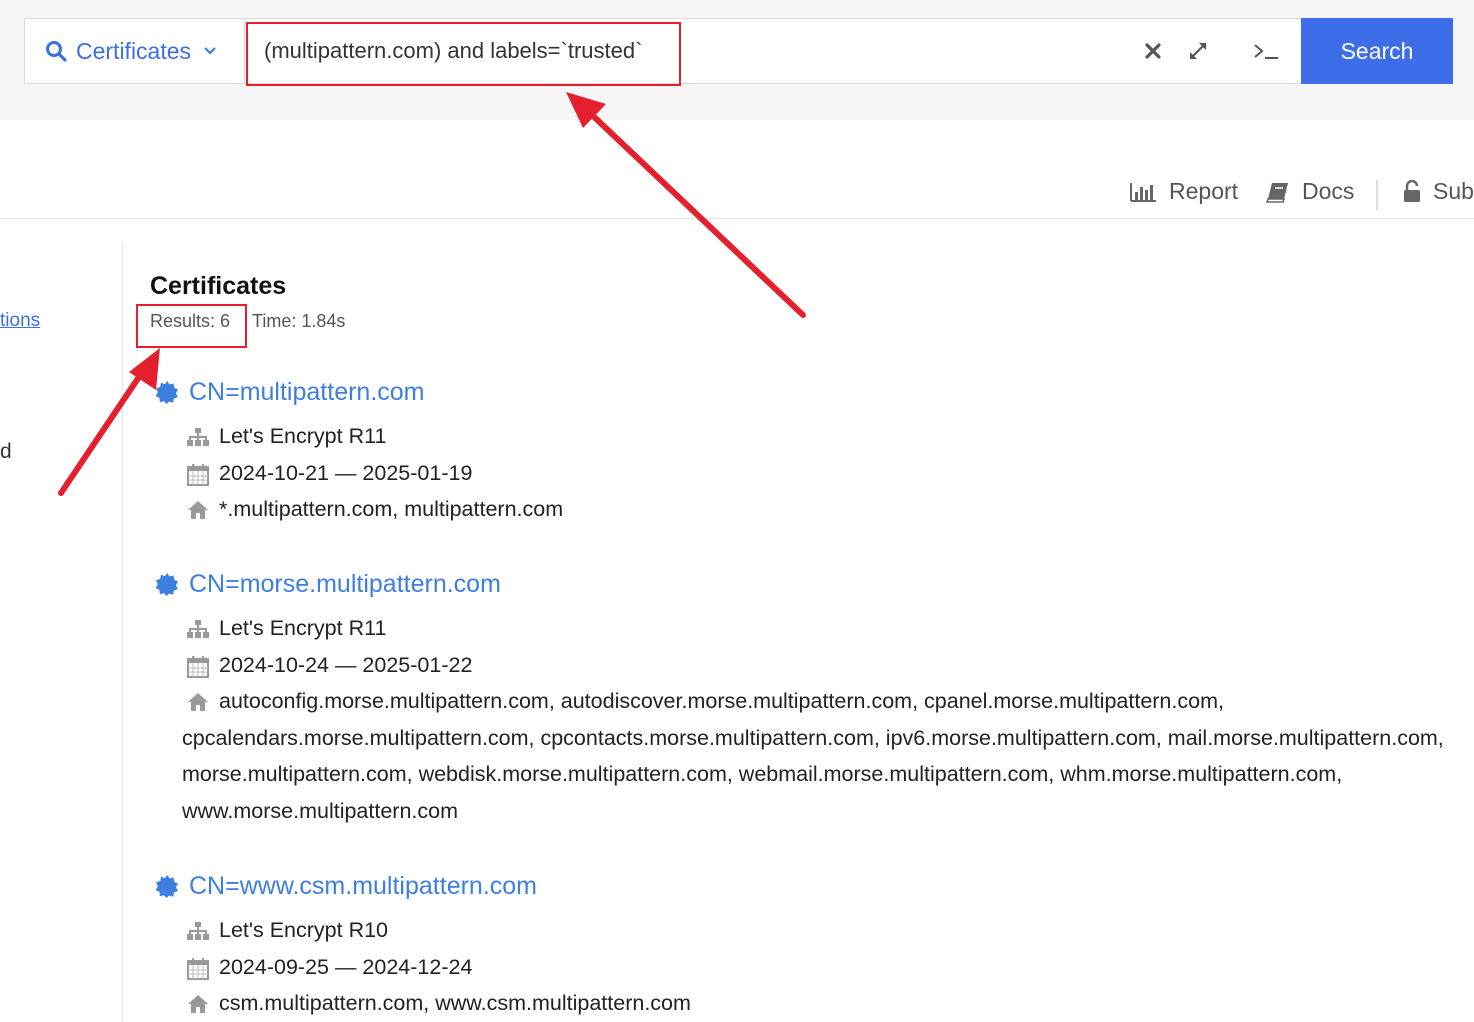  I want to click on nav-report-label: Report, so click(1204, 191).